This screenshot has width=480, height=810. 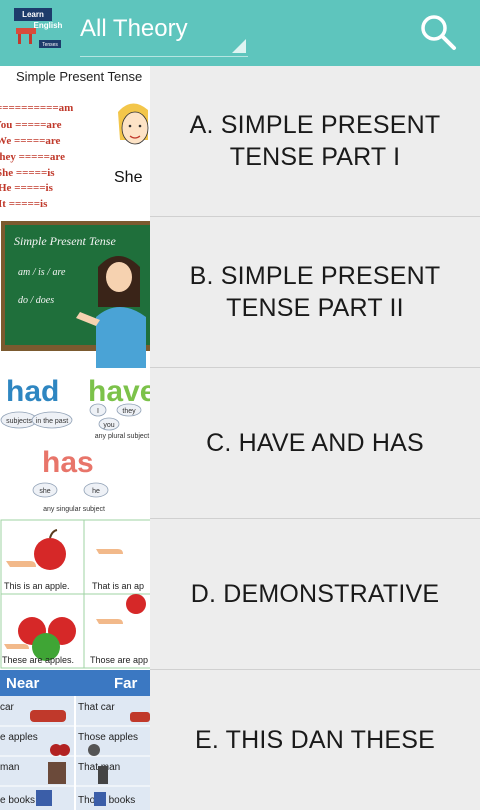 What do you see at coordinates (239, 46) in the screenshot?
I see `dropdown-arrow-icon` at bounding box center [239, 46].